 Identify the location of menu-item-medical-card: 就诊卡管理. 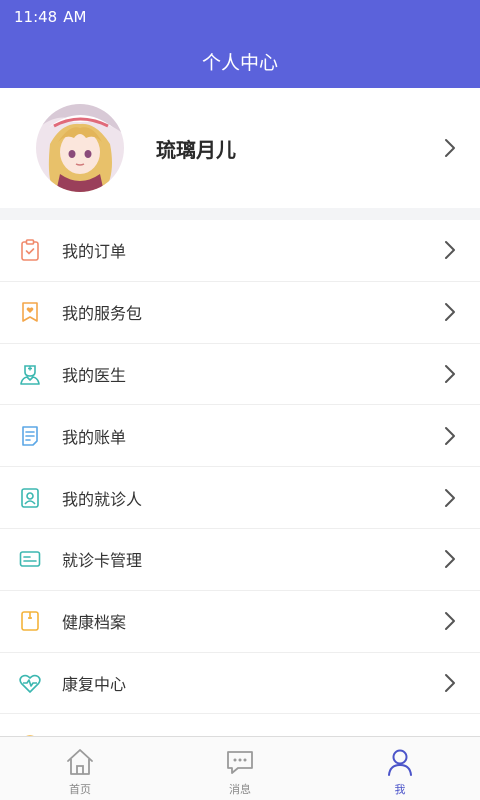
(240, 560).